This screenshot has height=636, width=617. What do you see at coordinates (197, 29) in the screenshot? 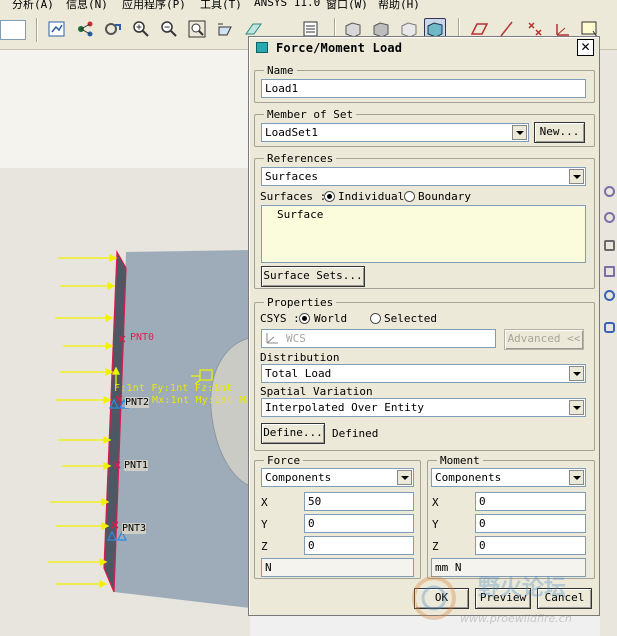
I see `refit-icon` at bounding box center [197, 29].